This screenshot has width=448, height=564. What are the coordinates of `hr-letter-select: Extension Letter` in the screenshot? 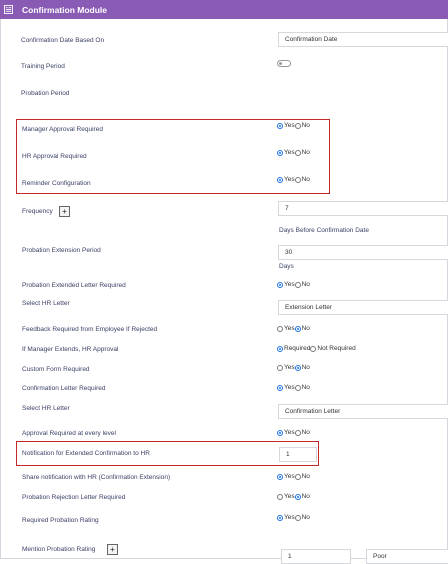 It's located at (363, 307).